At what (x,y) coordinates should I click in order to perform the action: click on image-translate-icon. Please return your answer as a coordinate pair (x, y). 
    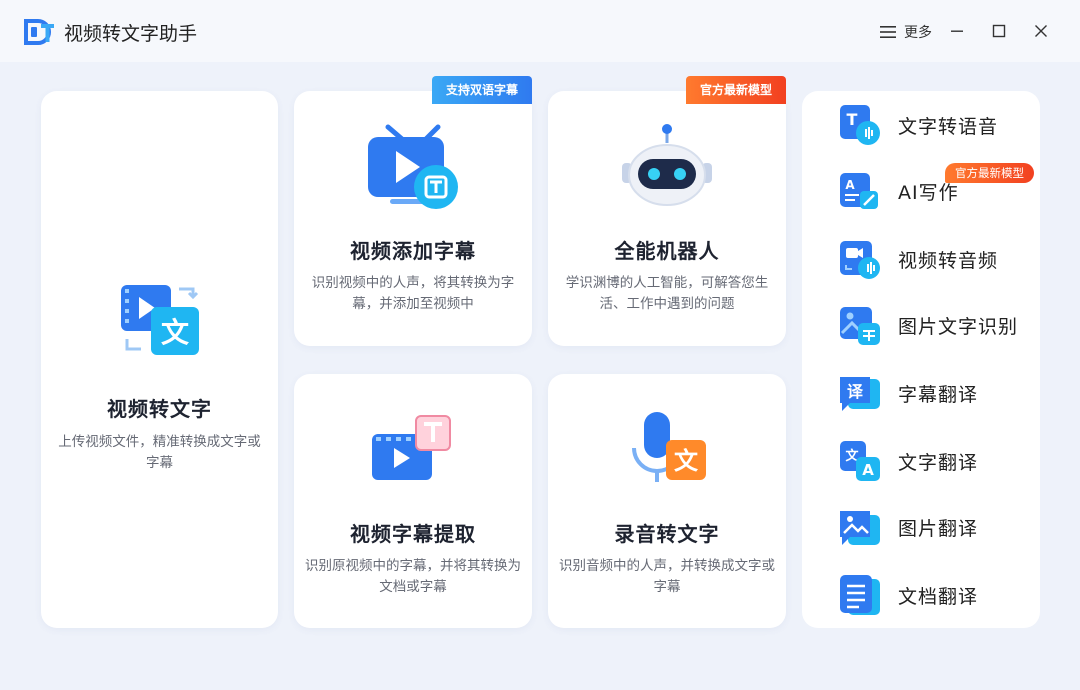
    Looking at the image, I should click on (860, 528).